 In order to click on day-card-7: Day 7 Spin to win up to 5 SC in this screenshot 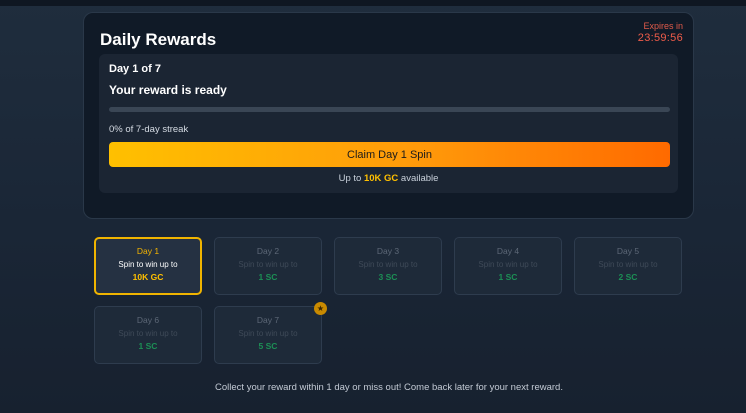, I will do `click(268, 335)`.